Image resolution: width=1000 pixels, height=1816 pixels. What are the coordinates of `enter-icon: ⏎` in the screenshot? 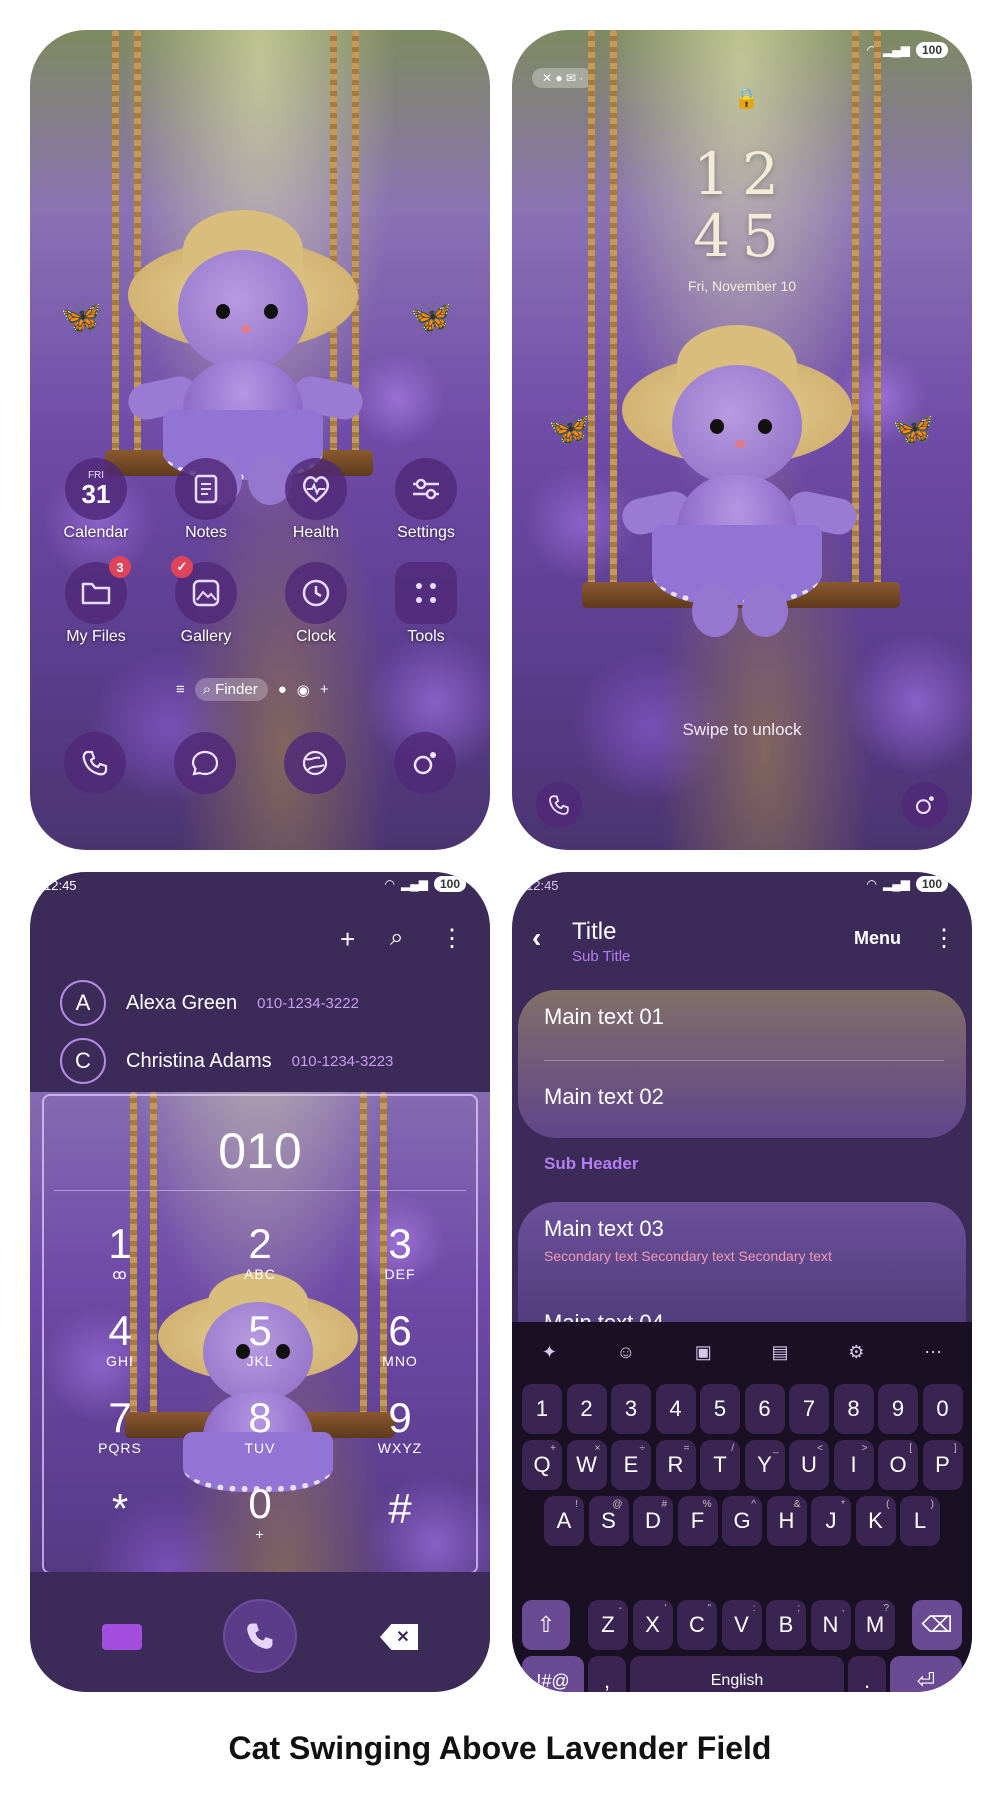 It's located at (926, 1674).